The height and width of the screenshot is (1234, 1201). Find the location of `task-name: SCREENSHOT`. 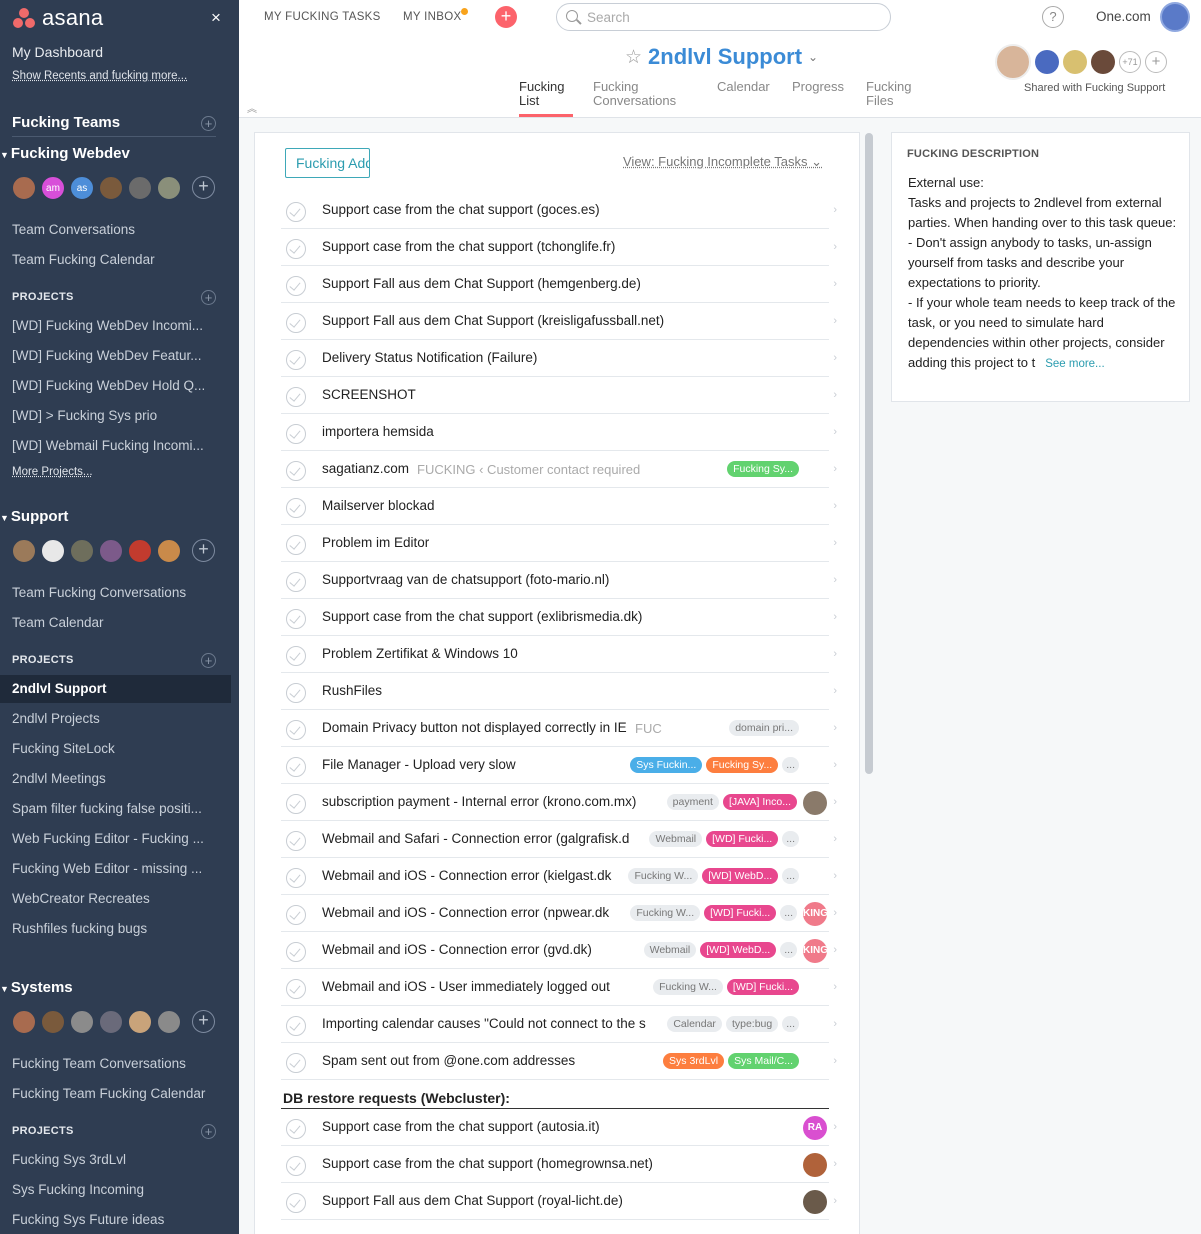

task-name: SCREENSHOT is located at coordinates (369, 394).